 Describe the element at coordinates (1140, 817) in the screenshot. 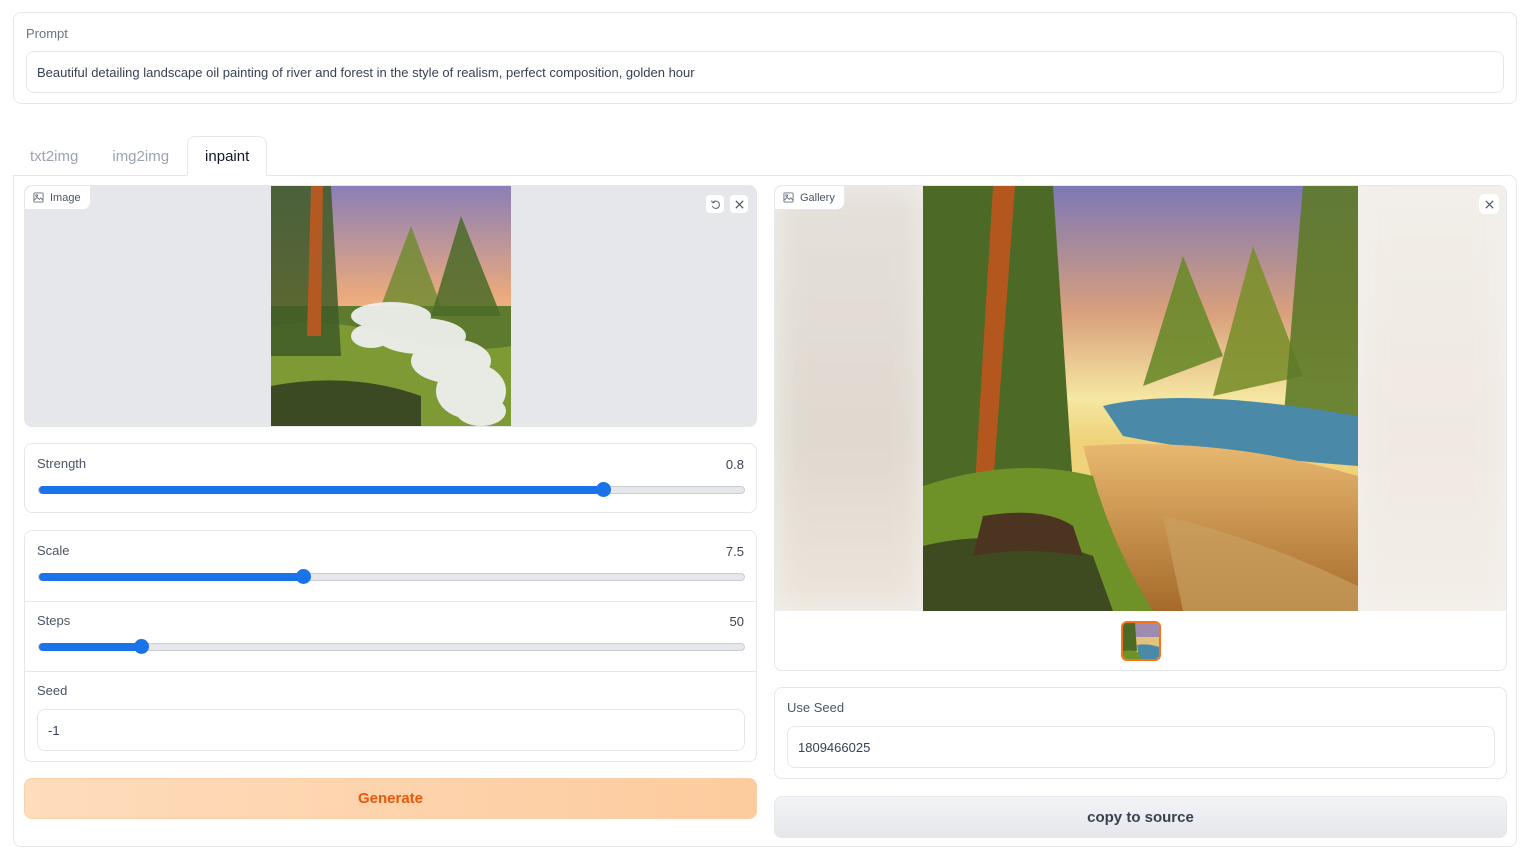

I see `copy-to-source-button: copy to source` at that location.